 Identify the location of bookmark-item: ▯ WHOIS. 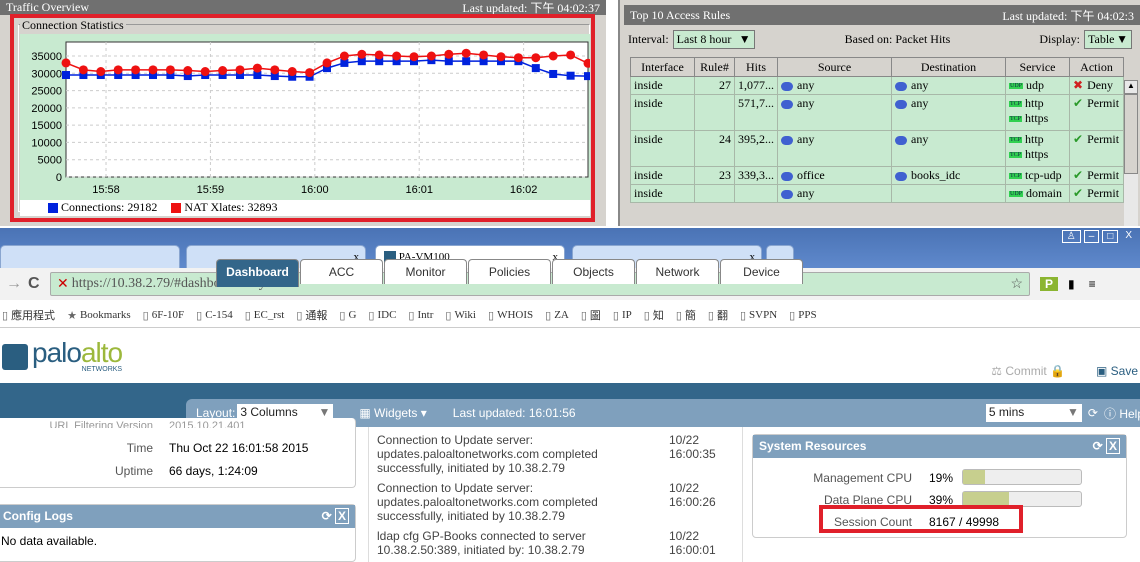
(510, 315).